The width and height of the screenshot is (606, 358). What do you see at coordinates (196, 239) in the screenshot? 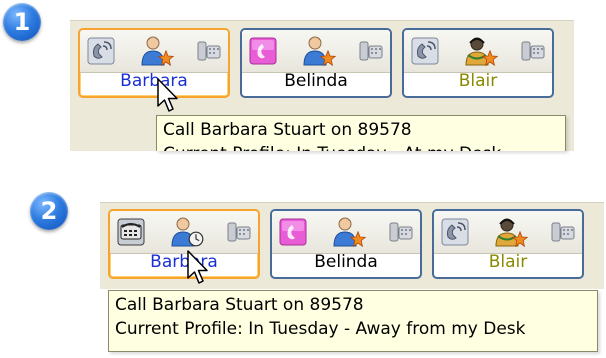
I see `away-clock-icon` at bounding box center [196, 239].